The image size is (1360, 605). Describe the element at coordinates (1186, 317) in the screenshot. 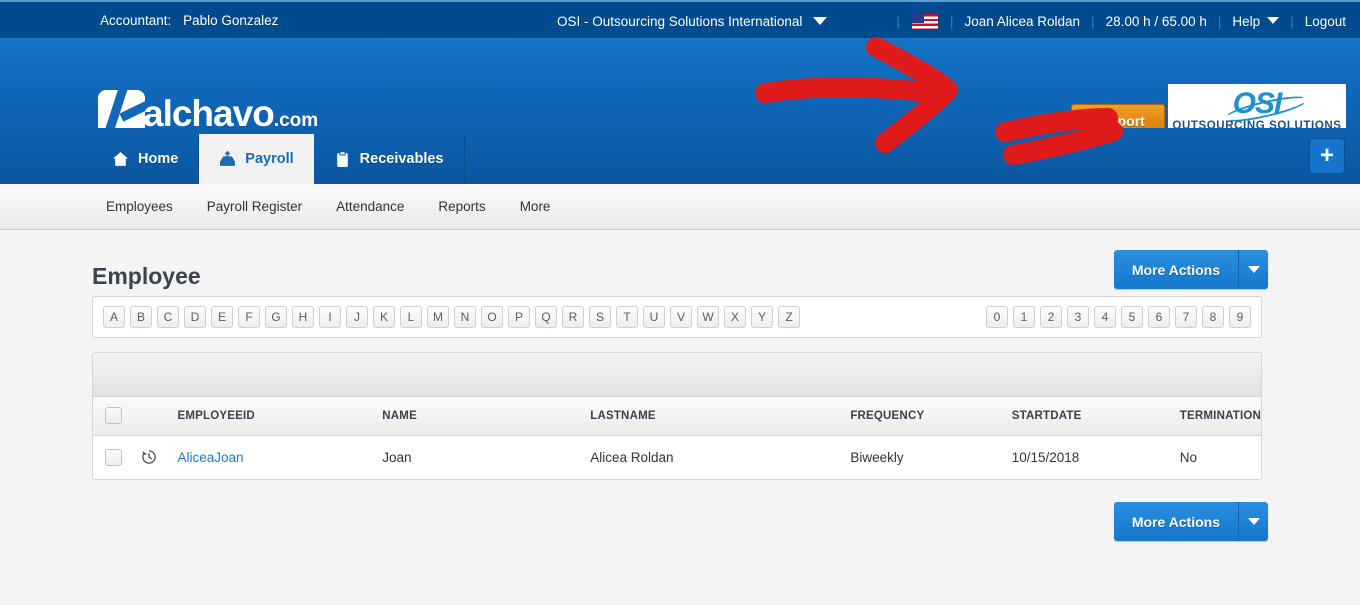

I see `num-filter-7: 7` at that location.